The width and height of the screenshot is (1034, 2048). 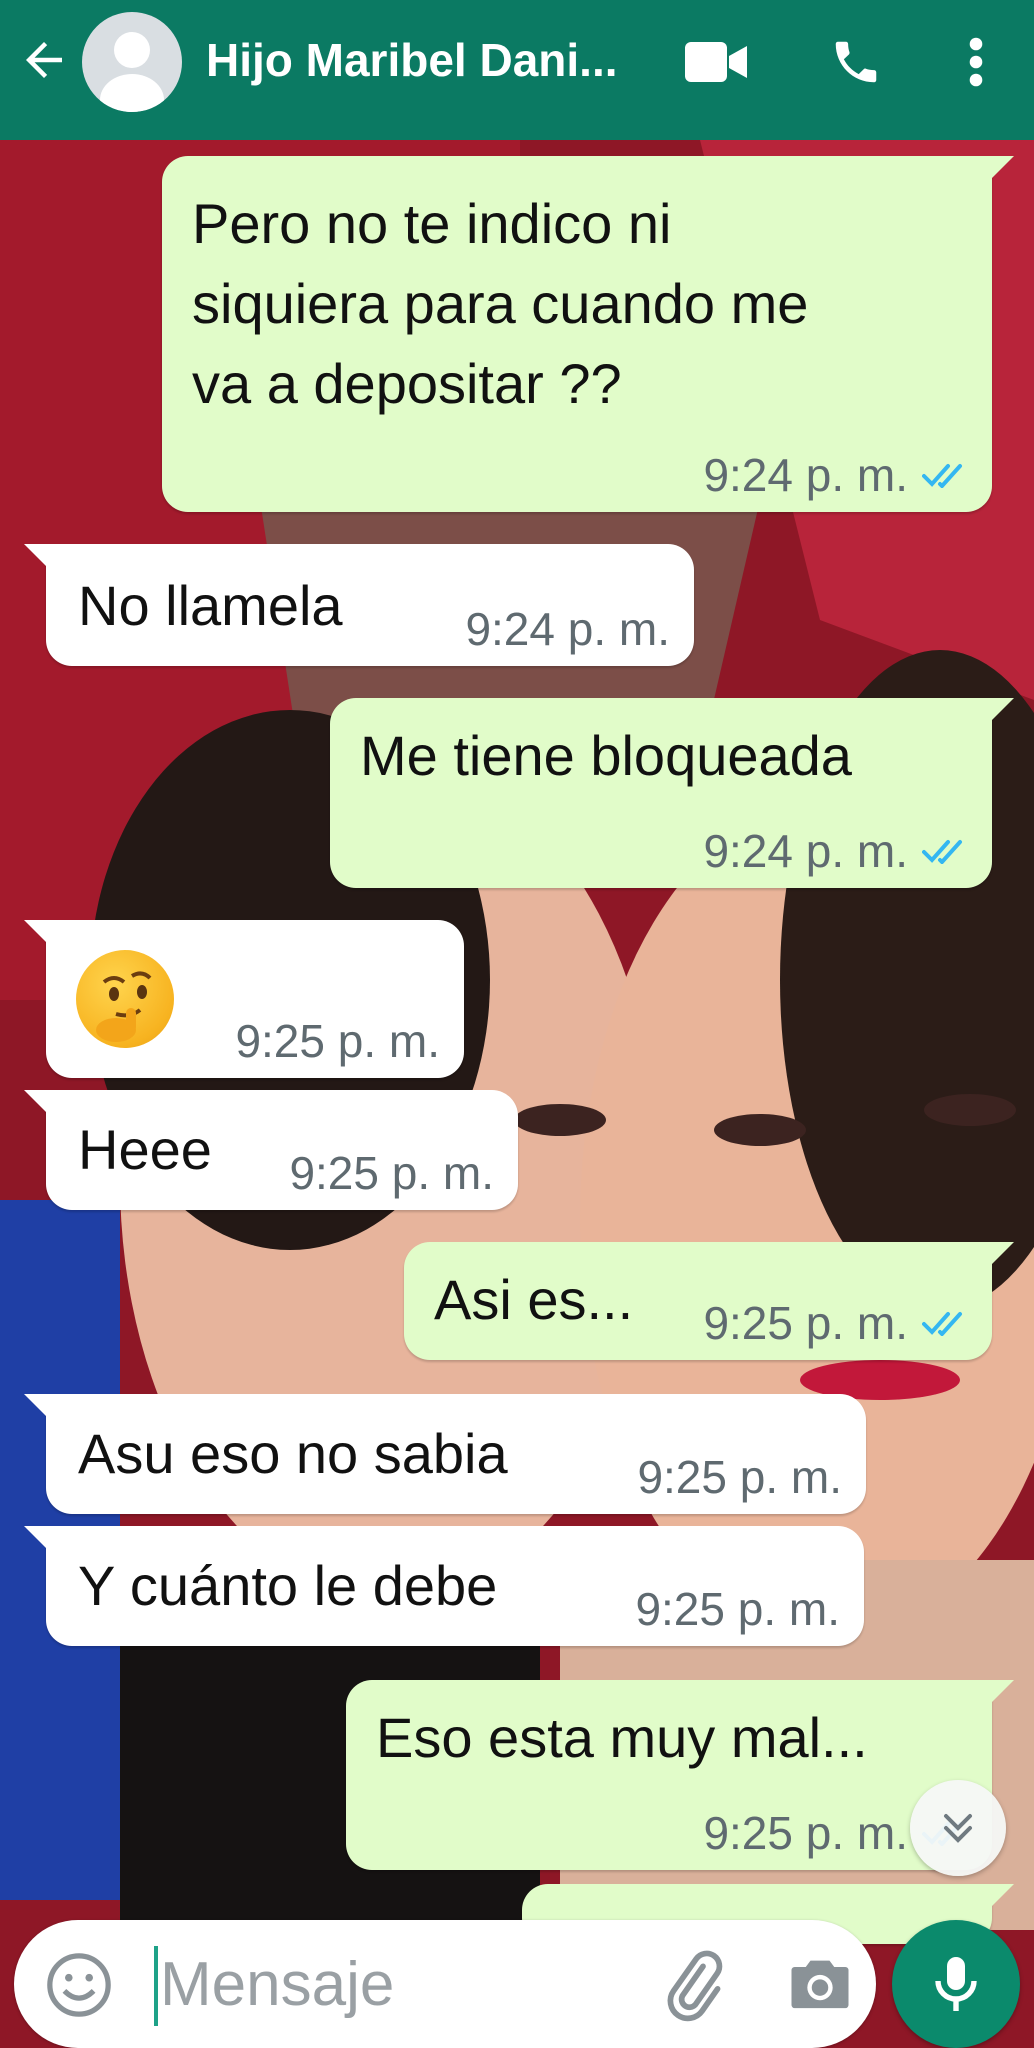 I want to click on emoji-button, so click(x=79, y=1985).